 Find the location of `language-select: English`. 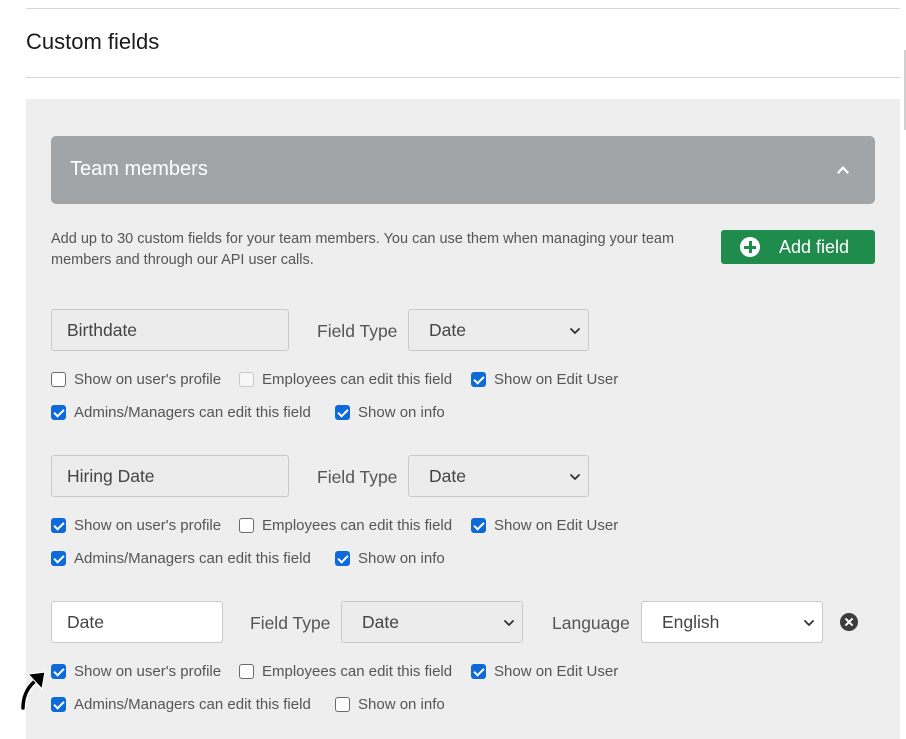

language-select: English is located at coordinates (732, 622).